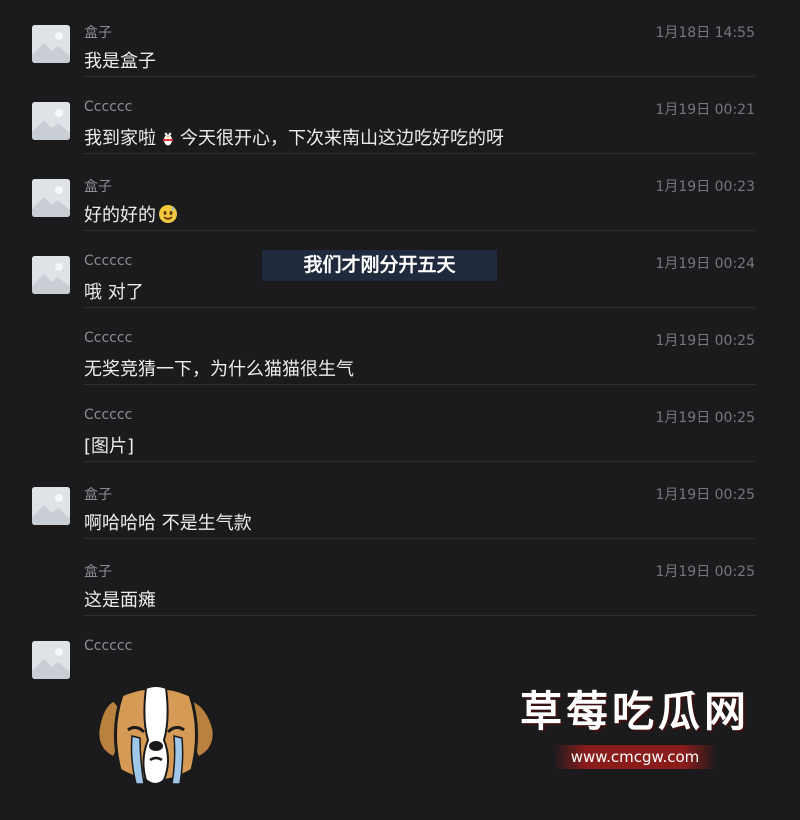 The image size is (800, 820). Describe the element at coordinates (219, 368) in the screenshot. I see `message-text: 无奖竞猜一下，为什么猫猫很生气` at that location.